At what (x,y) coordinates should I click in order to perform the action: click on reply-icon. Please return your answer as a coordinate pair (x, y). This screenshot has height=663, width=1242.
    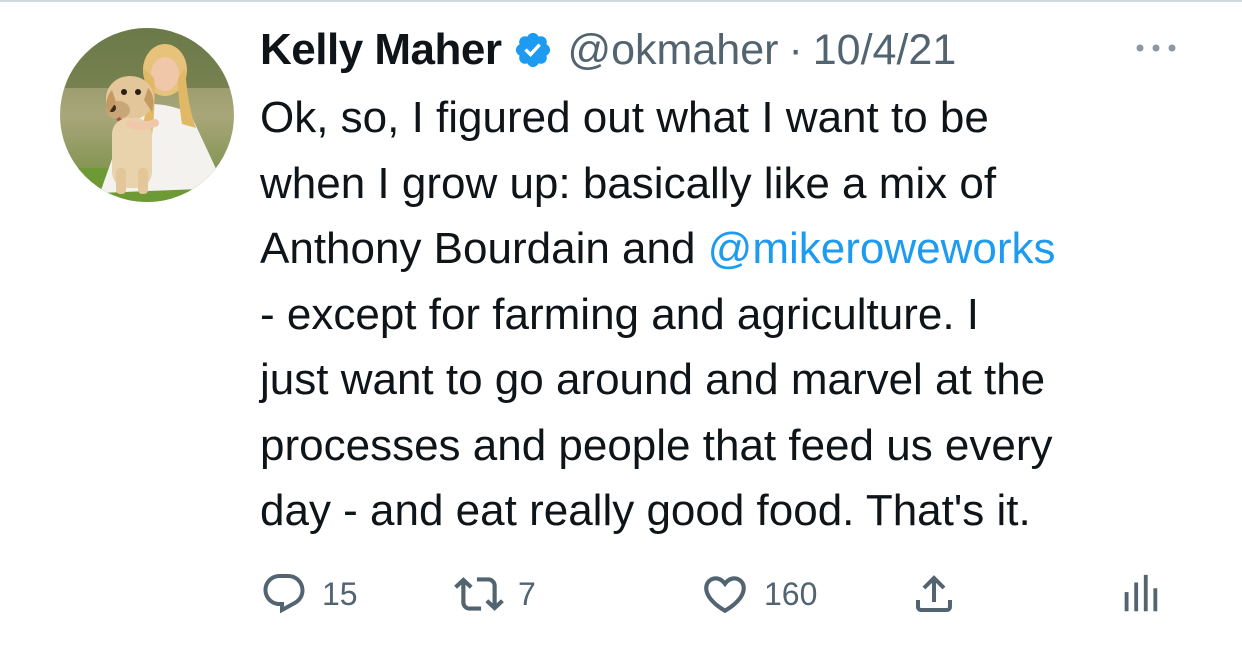
    Looking at the image, I should click on (284, 594).